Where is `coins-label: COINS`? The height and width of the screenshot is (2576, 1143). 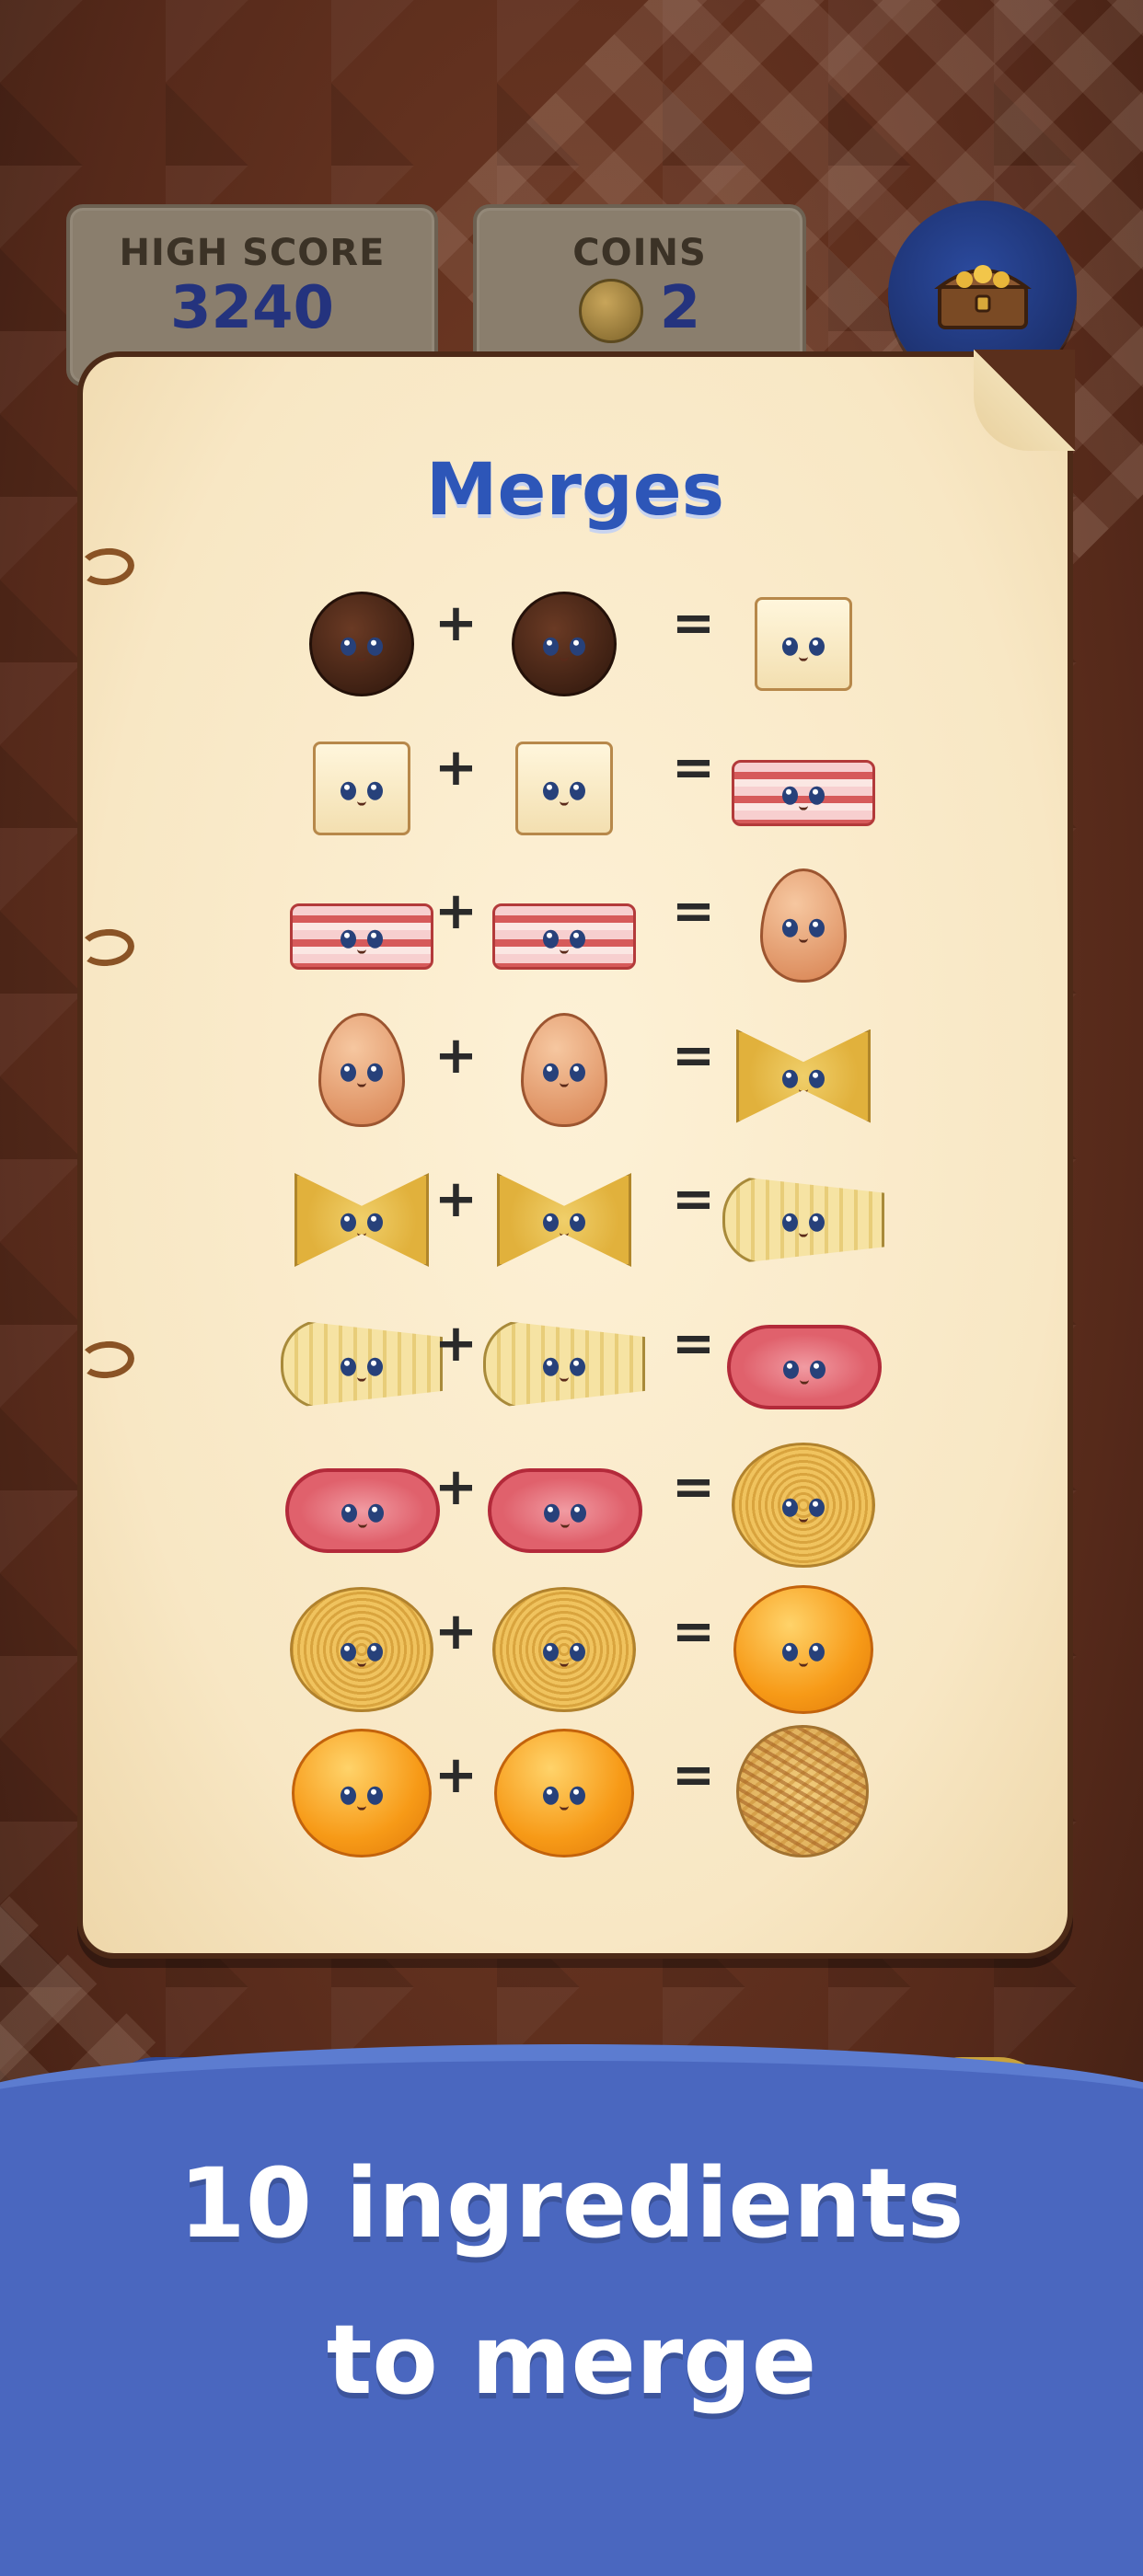 coins-label: COINS is located at coordinates (639, 253).